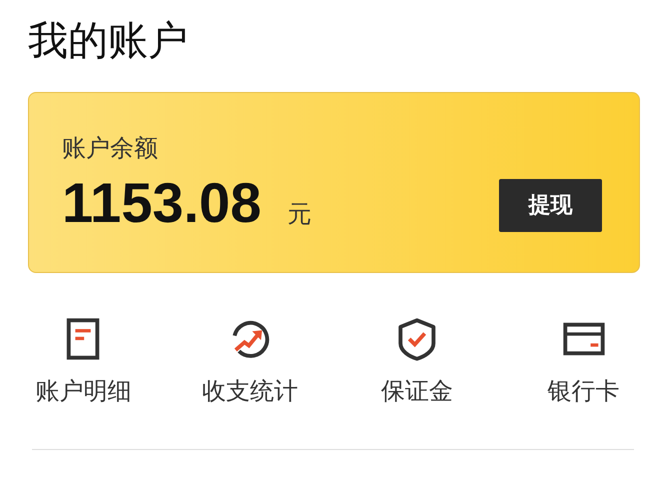 The image size is (667, 500). Describe the element at coordinates (299, 214) in the screenshot. I see `currency-unit: 元` at that location.